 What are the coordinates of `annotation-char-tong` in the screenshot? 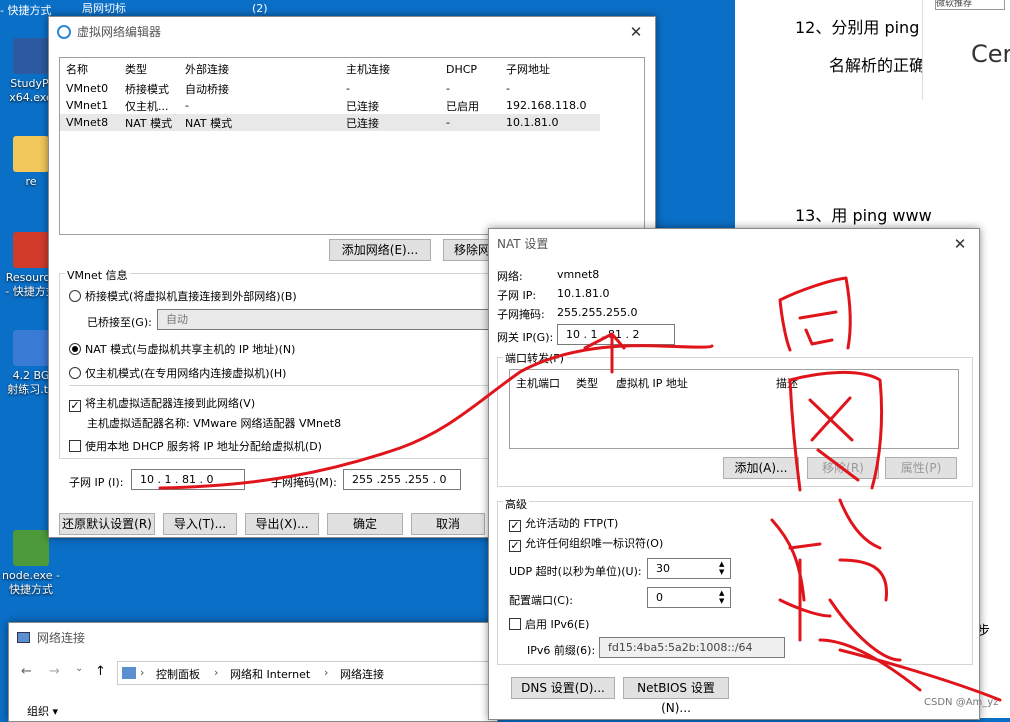 It's located at (815, 314).